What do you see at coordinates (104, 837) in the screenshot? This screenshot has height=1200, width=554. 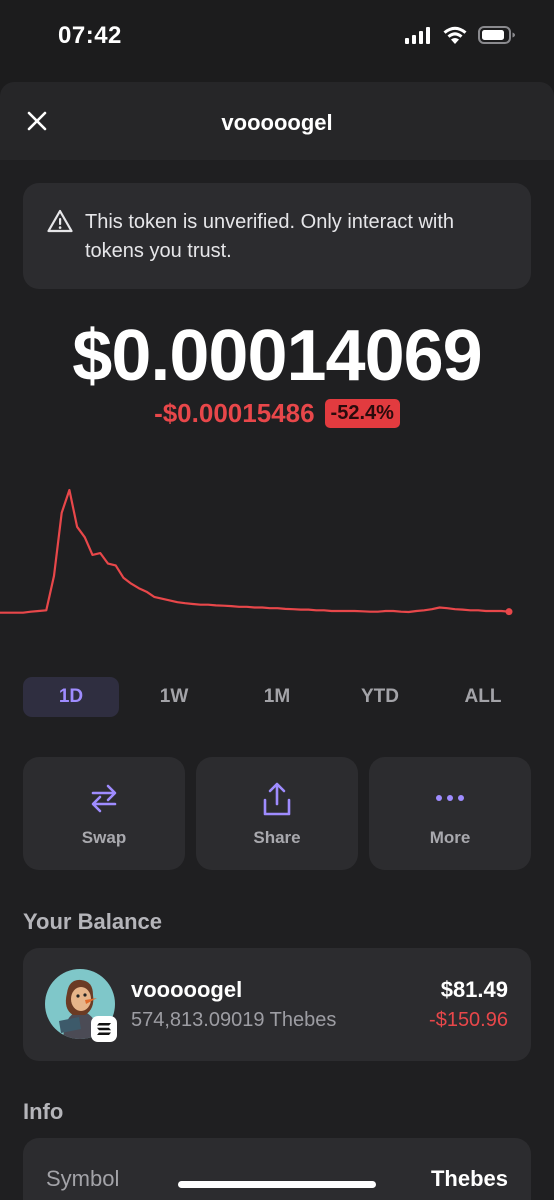 I see `swap-label: Swap` at bounding box center [104, 837].